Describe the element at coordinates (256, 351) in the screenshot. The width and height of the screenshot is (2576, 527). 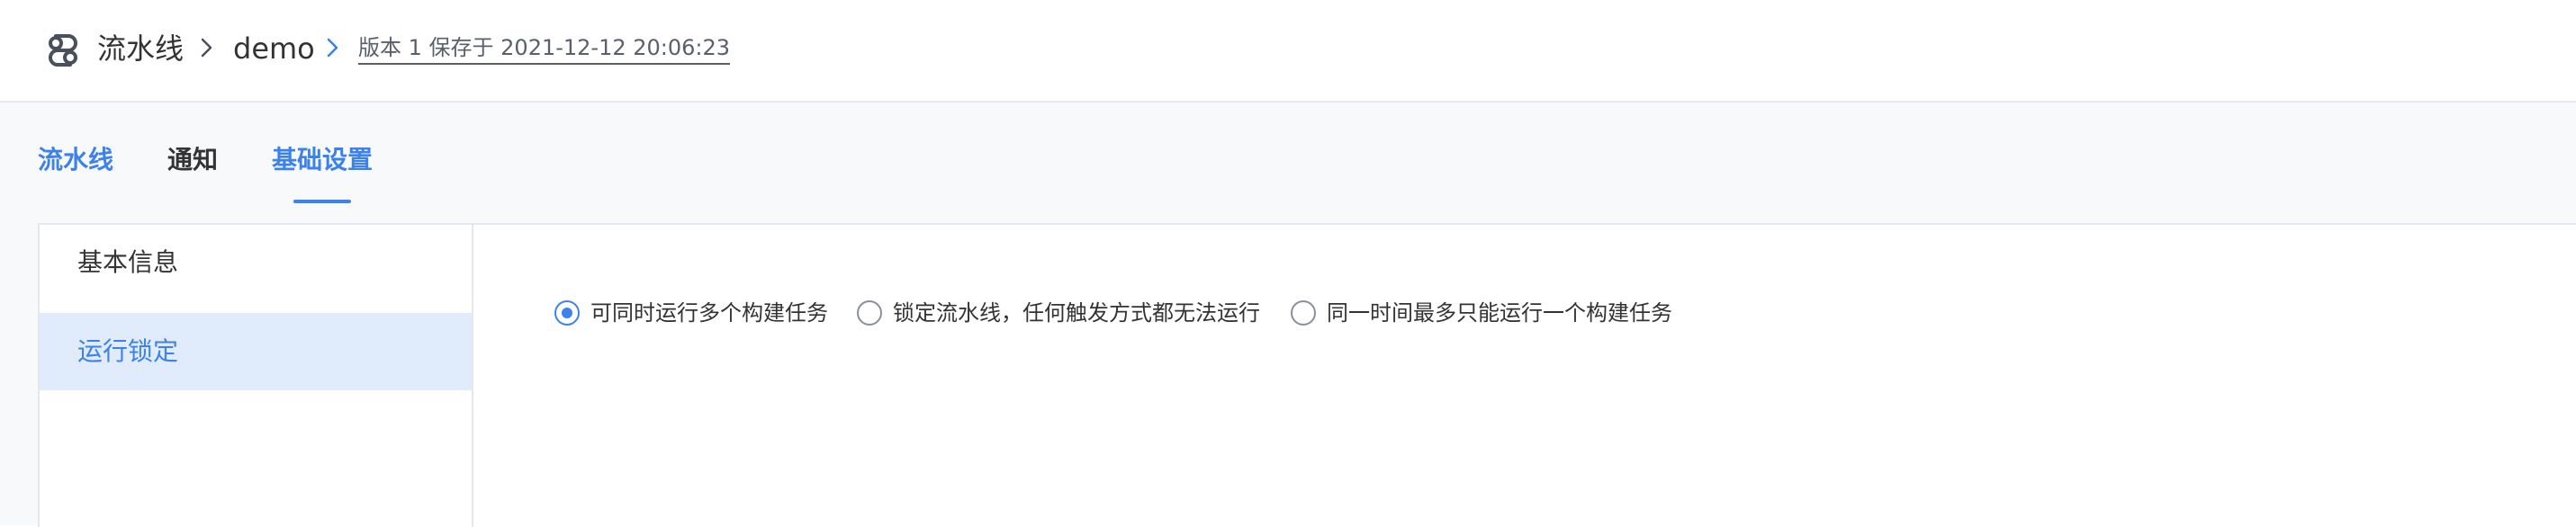
I see `side-menu-item-run-lock: 运行锁定` at that location.